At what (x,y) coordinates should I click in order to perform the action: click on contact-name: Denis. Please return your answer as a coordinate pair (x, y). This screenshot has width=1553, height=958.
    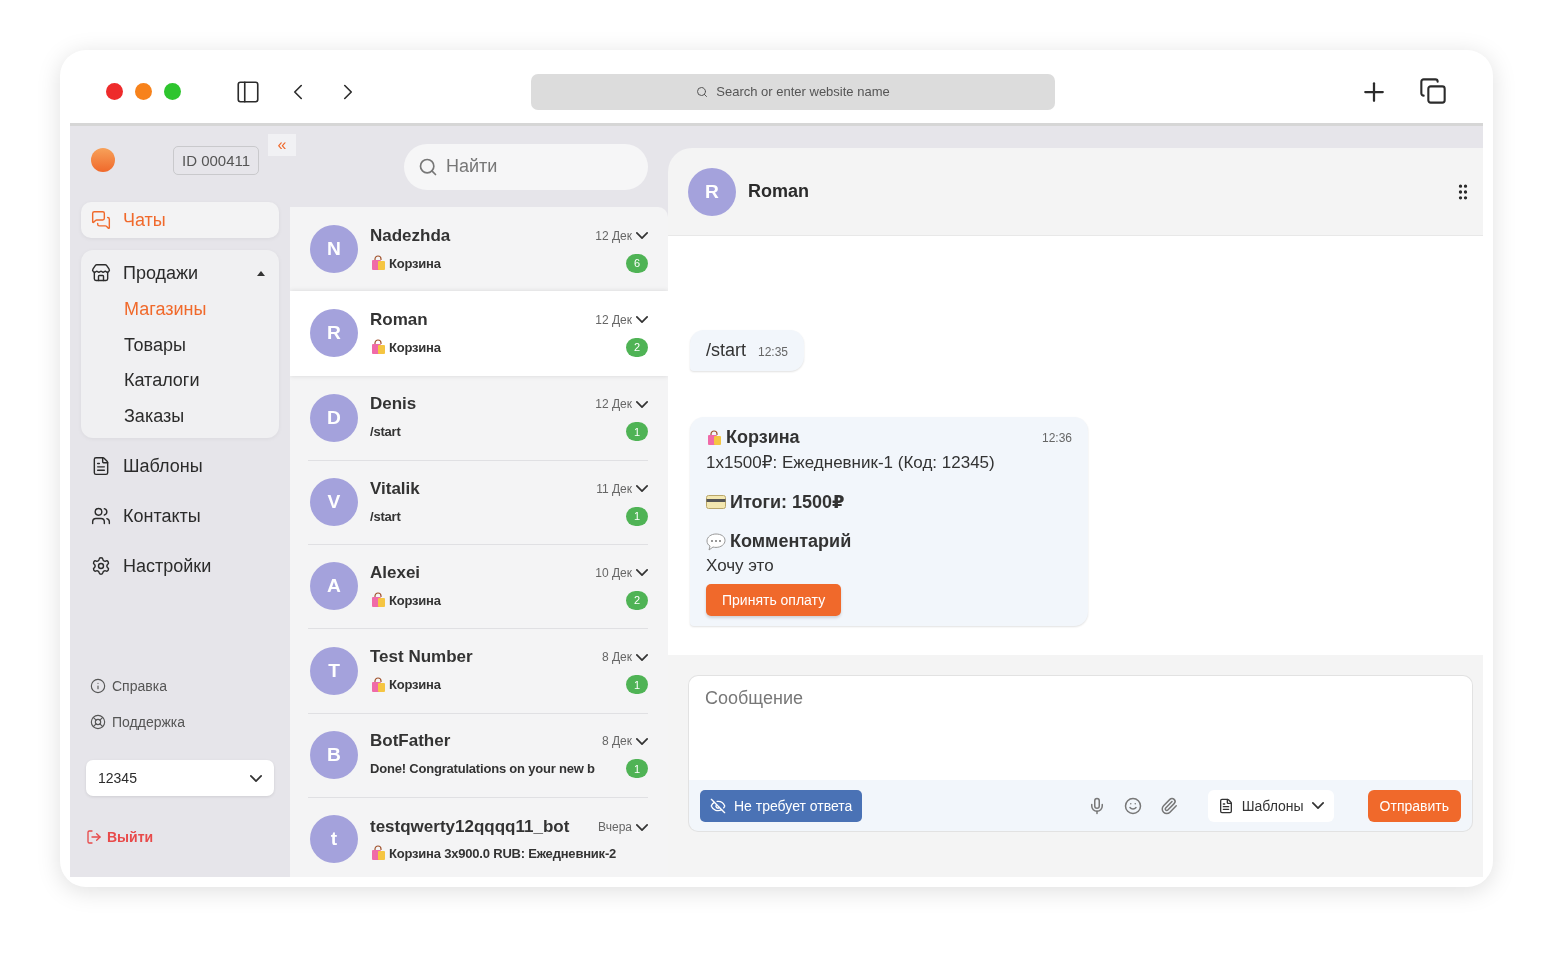
    Looking at the image, I should click on (393, 404).